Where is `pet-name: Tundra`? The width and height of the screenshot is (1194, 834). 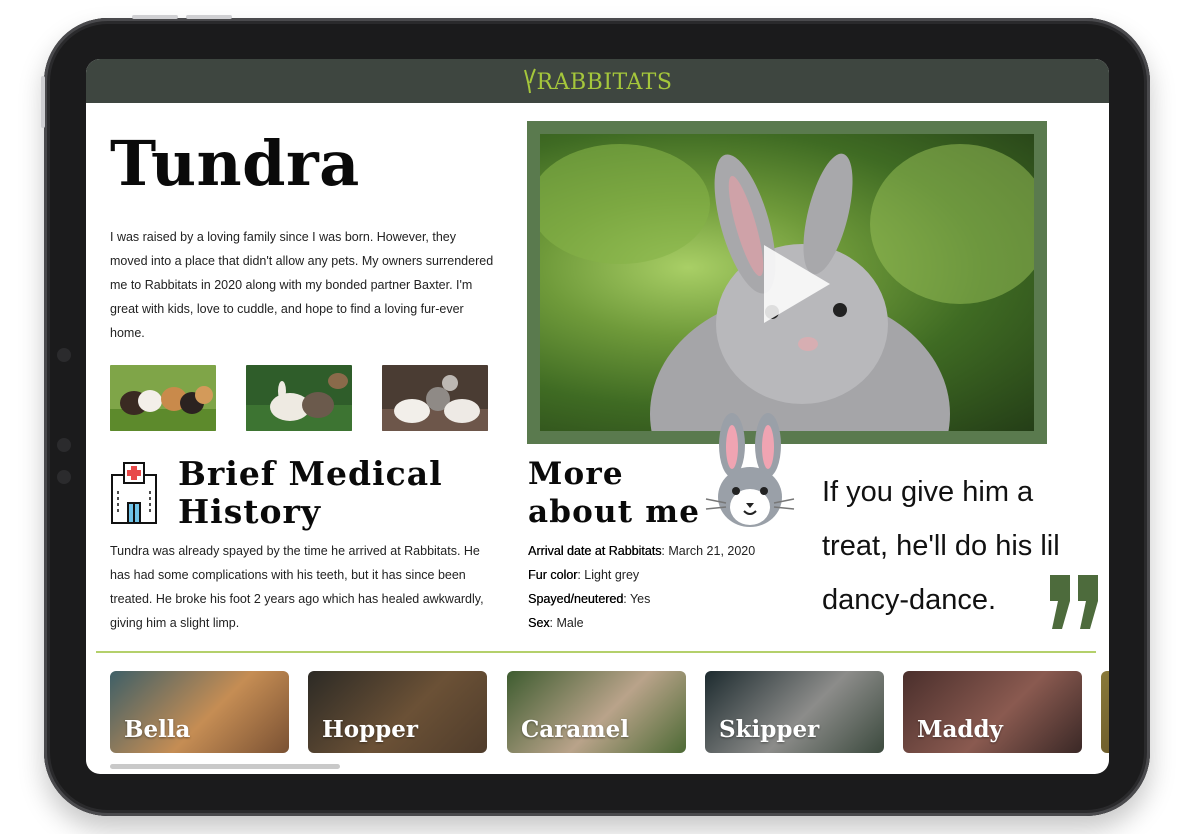 pet-name: Tundra is located at coordinates (235, 163).